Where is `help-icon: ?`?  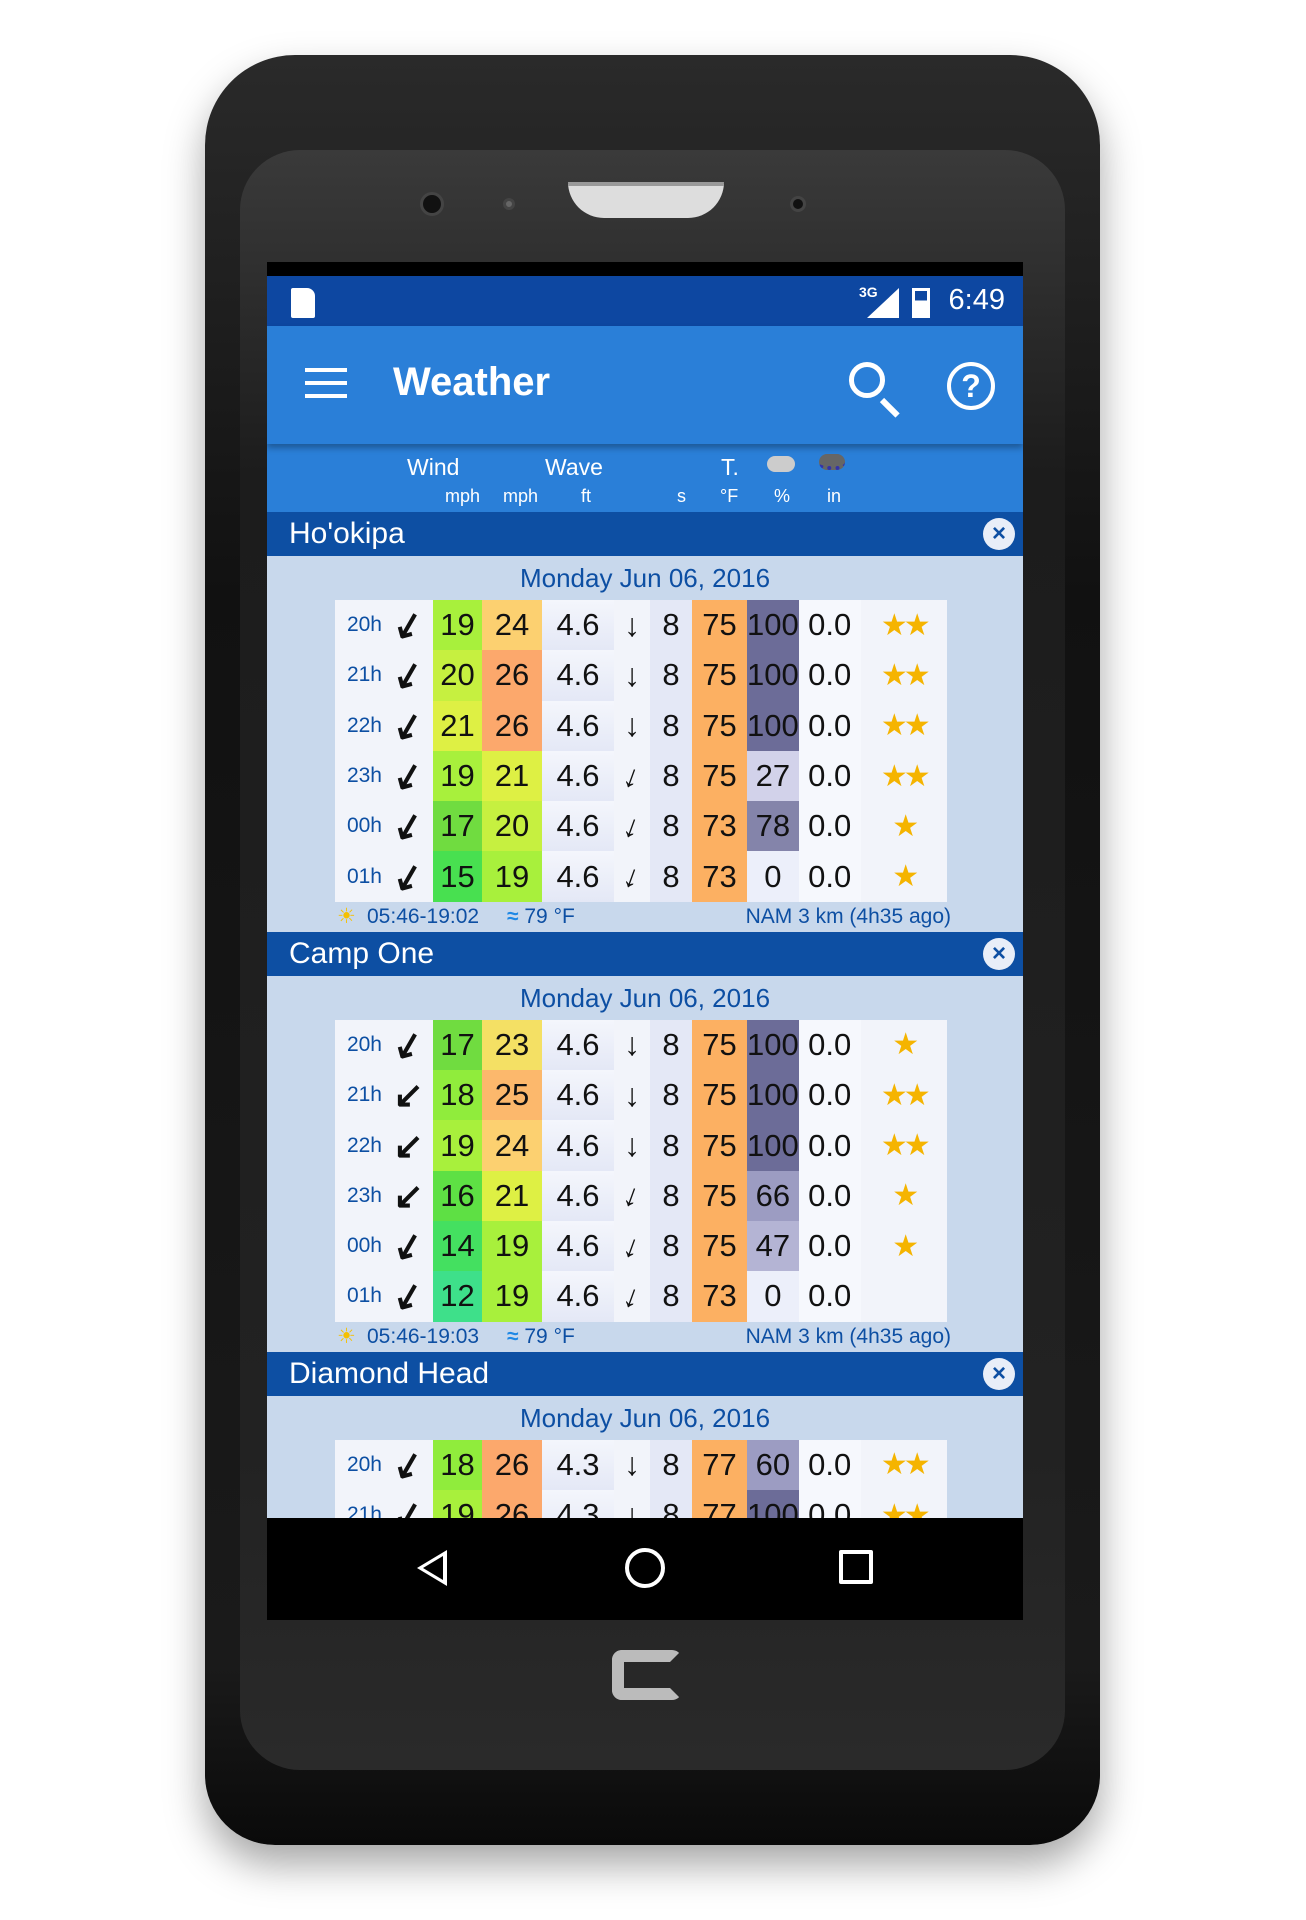 help-icon: ? is located at coordinates (971, 386).